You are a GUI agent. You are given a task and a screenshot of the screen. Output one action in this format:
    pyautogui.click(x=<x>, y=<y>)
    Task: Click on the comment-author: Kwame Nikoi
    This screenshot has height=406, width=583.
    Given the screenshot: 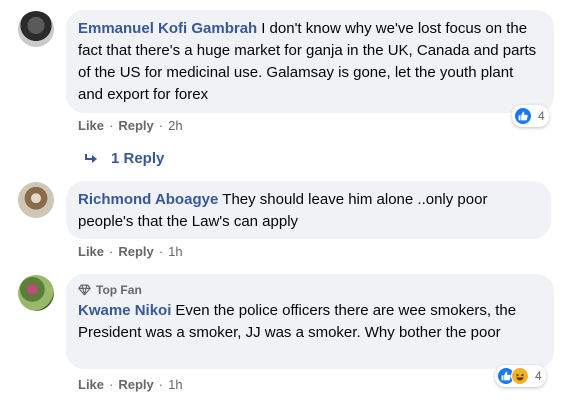 What is the action you would take?
    pyautogui.click(x=124, y=310)
    